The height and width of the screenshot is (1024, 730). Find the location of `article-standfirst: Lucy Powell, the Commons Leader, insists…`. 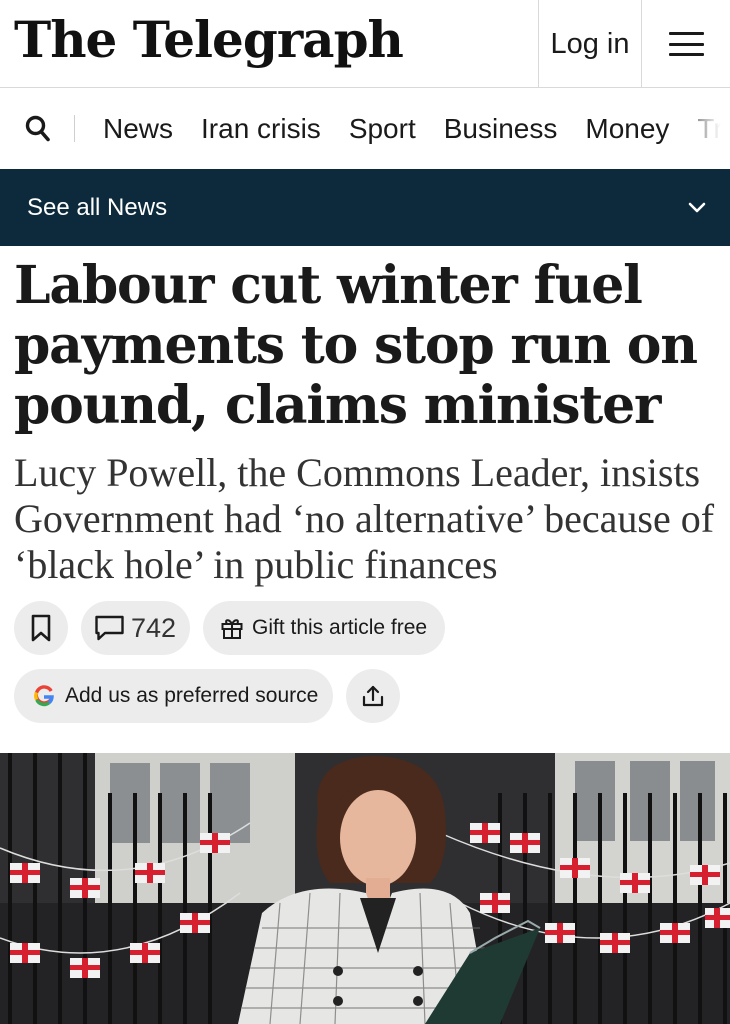

article-standfirst: Lucy Powell, the Commons Leader, insists… is located at coordinates (364, 518).